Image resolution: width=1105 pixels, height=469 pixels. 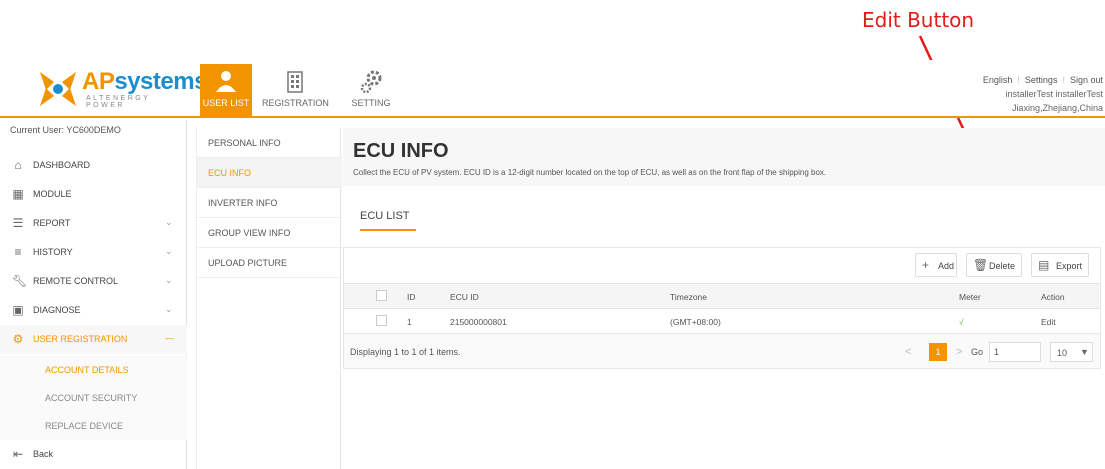 What do you see at coordinates (58, 89) in the screenshot?
I see `logo-mark-icon` at bounding box center [58, 89].